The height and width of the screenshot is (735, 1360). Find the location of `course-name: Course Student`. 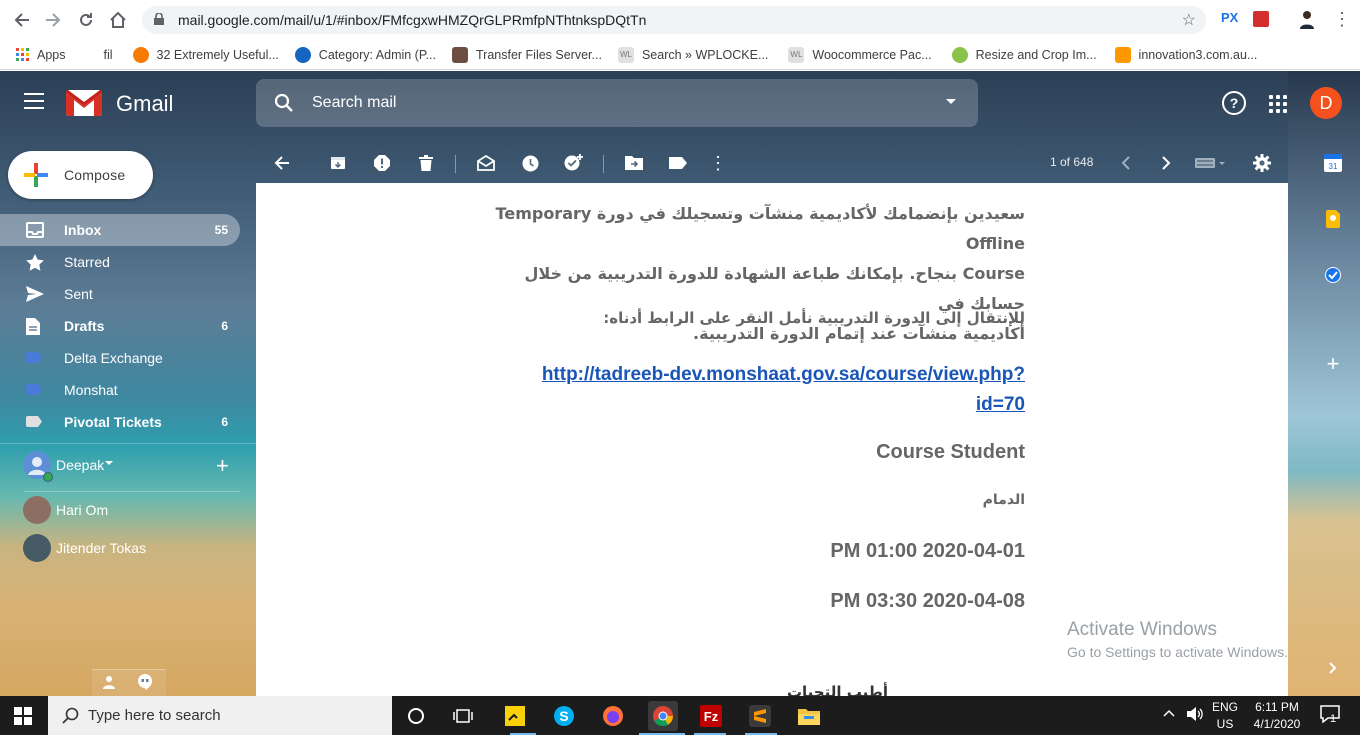

course-name: Course Student is located at coordinates (950, 452).